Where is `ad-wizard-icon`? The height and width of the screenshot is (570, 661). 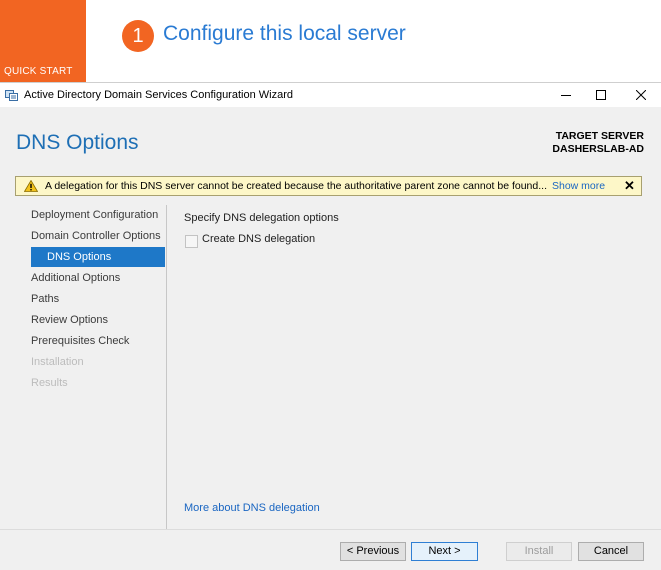
ad-wizard-icon is located at coordinates (11, 95).